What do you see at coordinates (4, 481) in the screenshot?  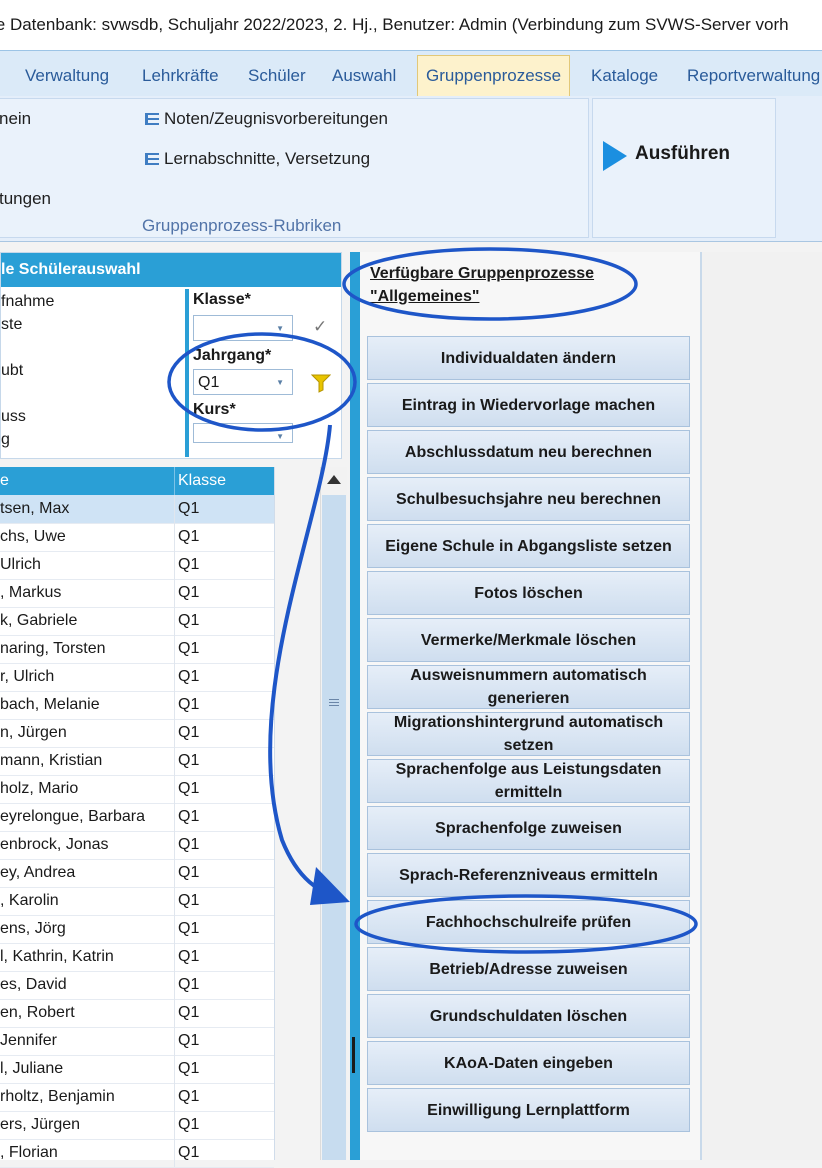 I see `column-header-name: e` at bounding box center [4, 481].